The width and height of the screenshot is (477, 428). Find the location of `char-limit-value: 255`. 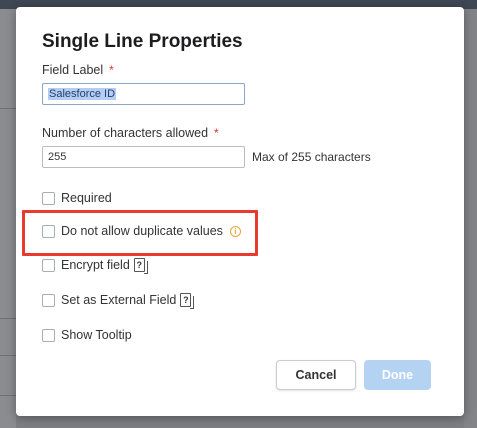

char-limit-value: 255 is located at coordinates (57, 157).